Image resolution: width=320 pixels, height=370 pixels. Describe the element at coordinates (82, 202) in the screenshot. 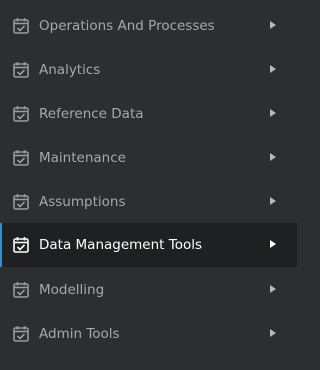

I see `sidebar-item-label: Assumptions` at that location.